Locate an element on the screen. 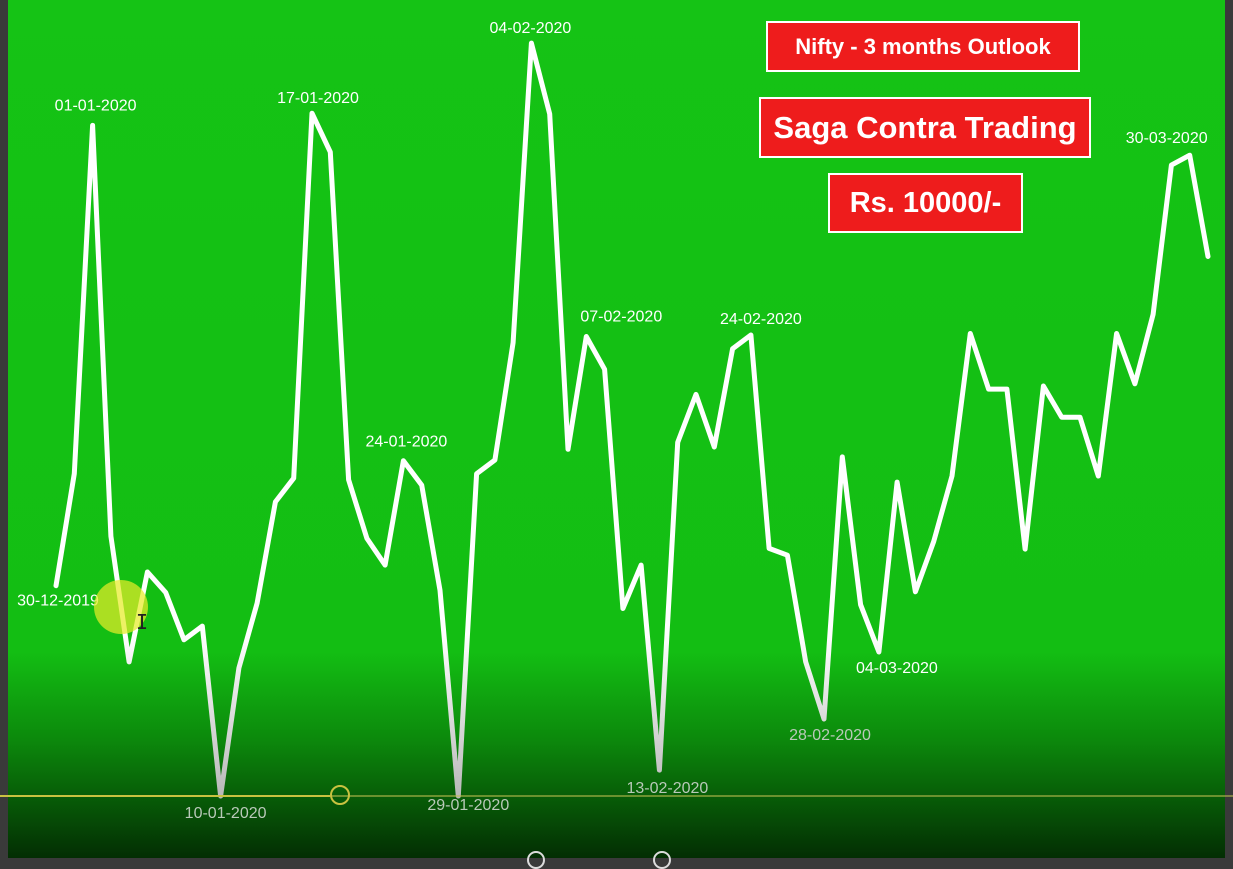 The width and height of the screenshot is (1233, 869). date-label: 10-01-2020 is located at coordinates (226, 813).